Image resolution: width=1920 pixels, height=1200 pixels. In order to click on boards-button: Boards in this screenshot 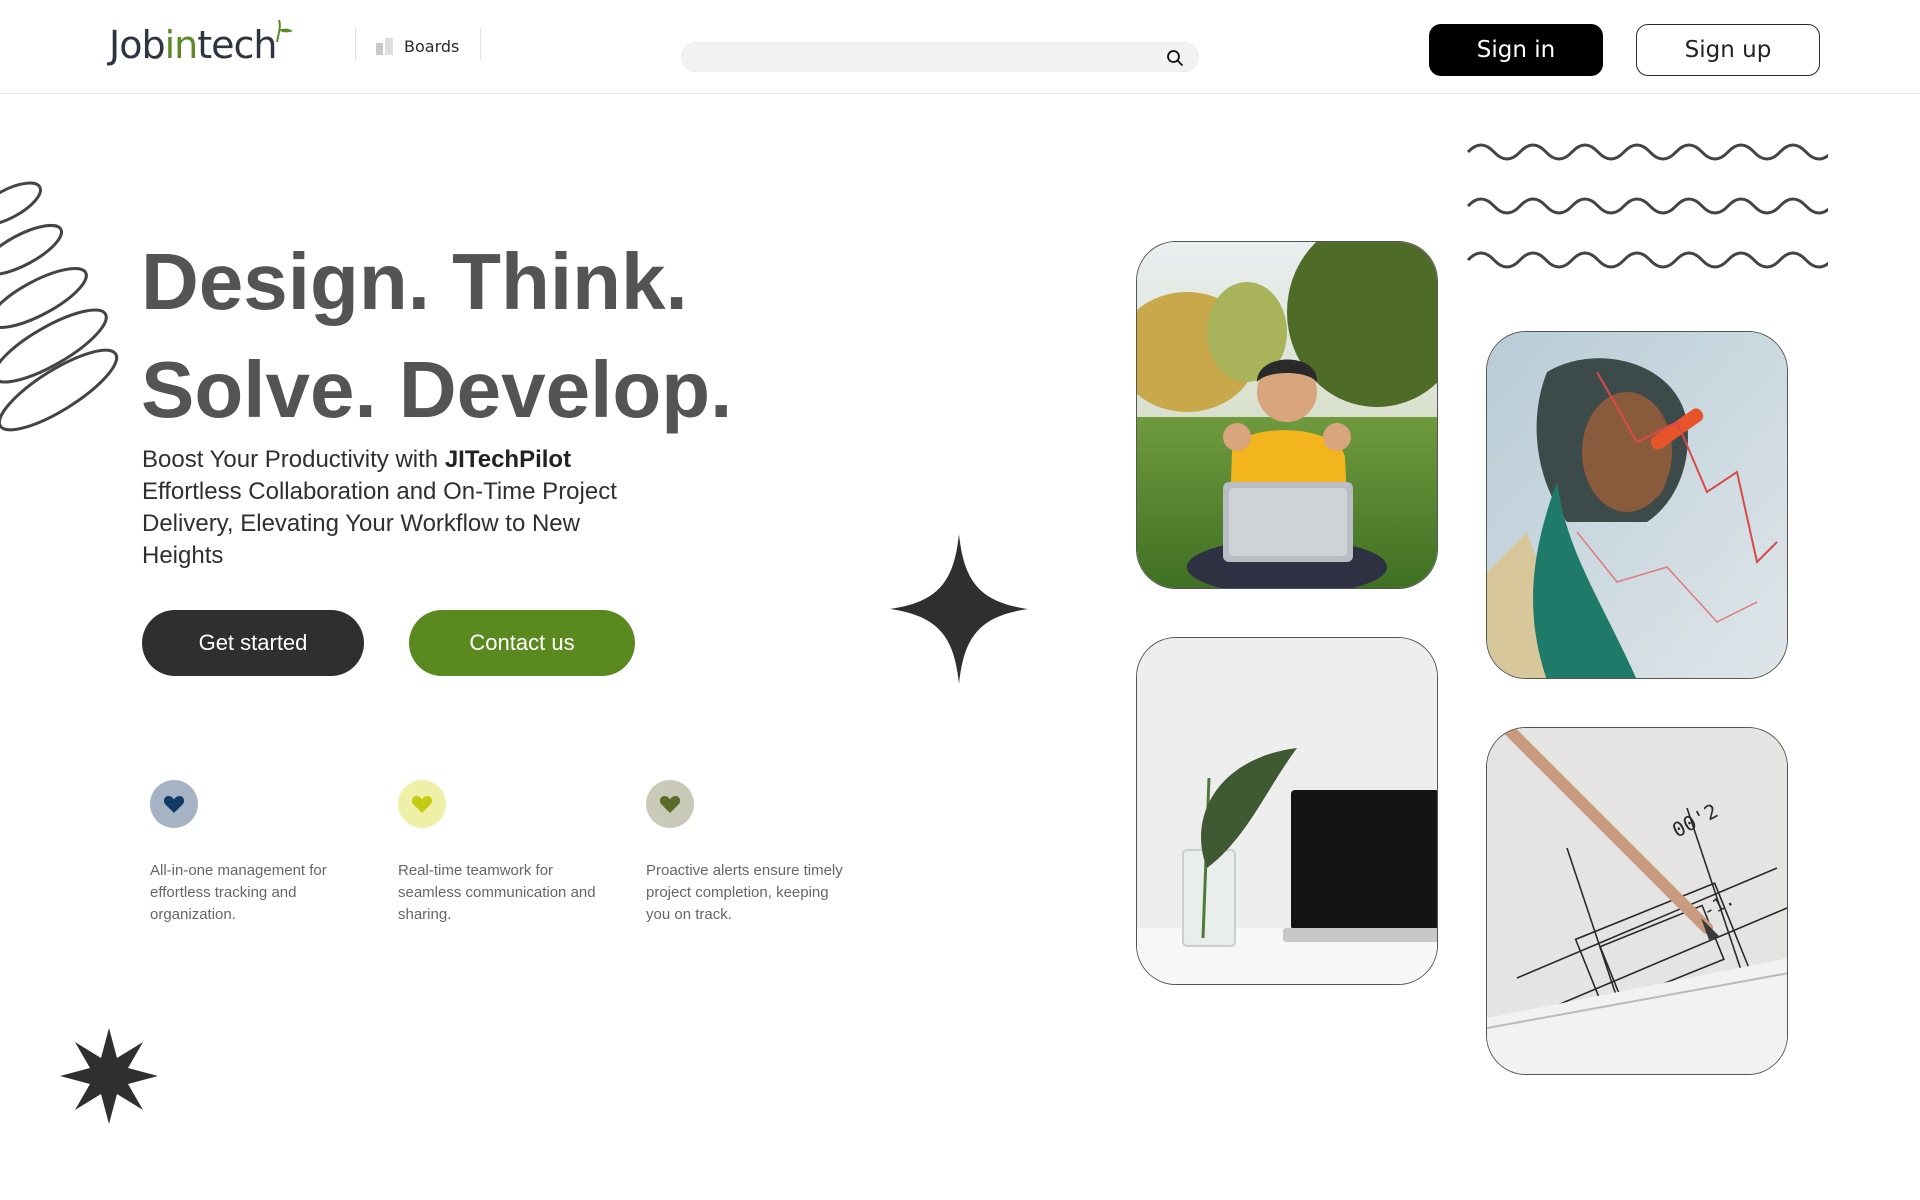, I will do `click(416, 46)`.